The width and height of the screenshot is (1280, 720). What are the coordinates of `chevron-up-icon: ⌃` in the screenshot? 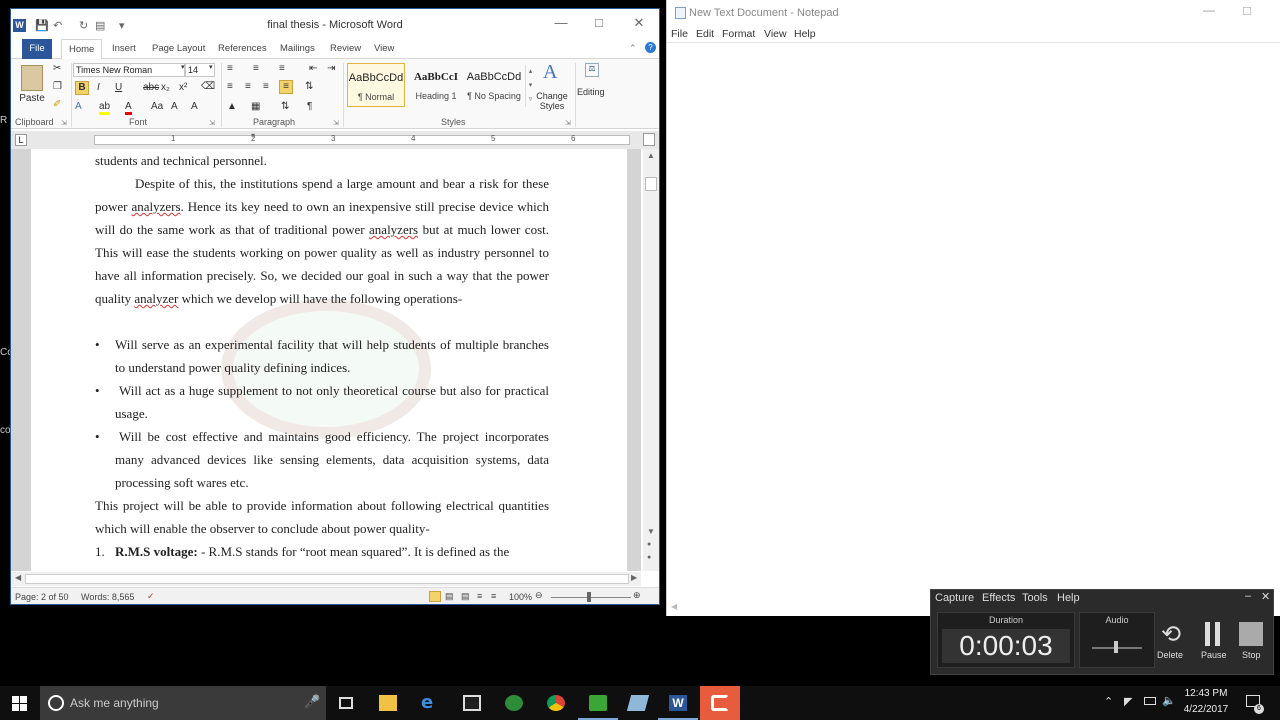 It's located at (1108, 701).